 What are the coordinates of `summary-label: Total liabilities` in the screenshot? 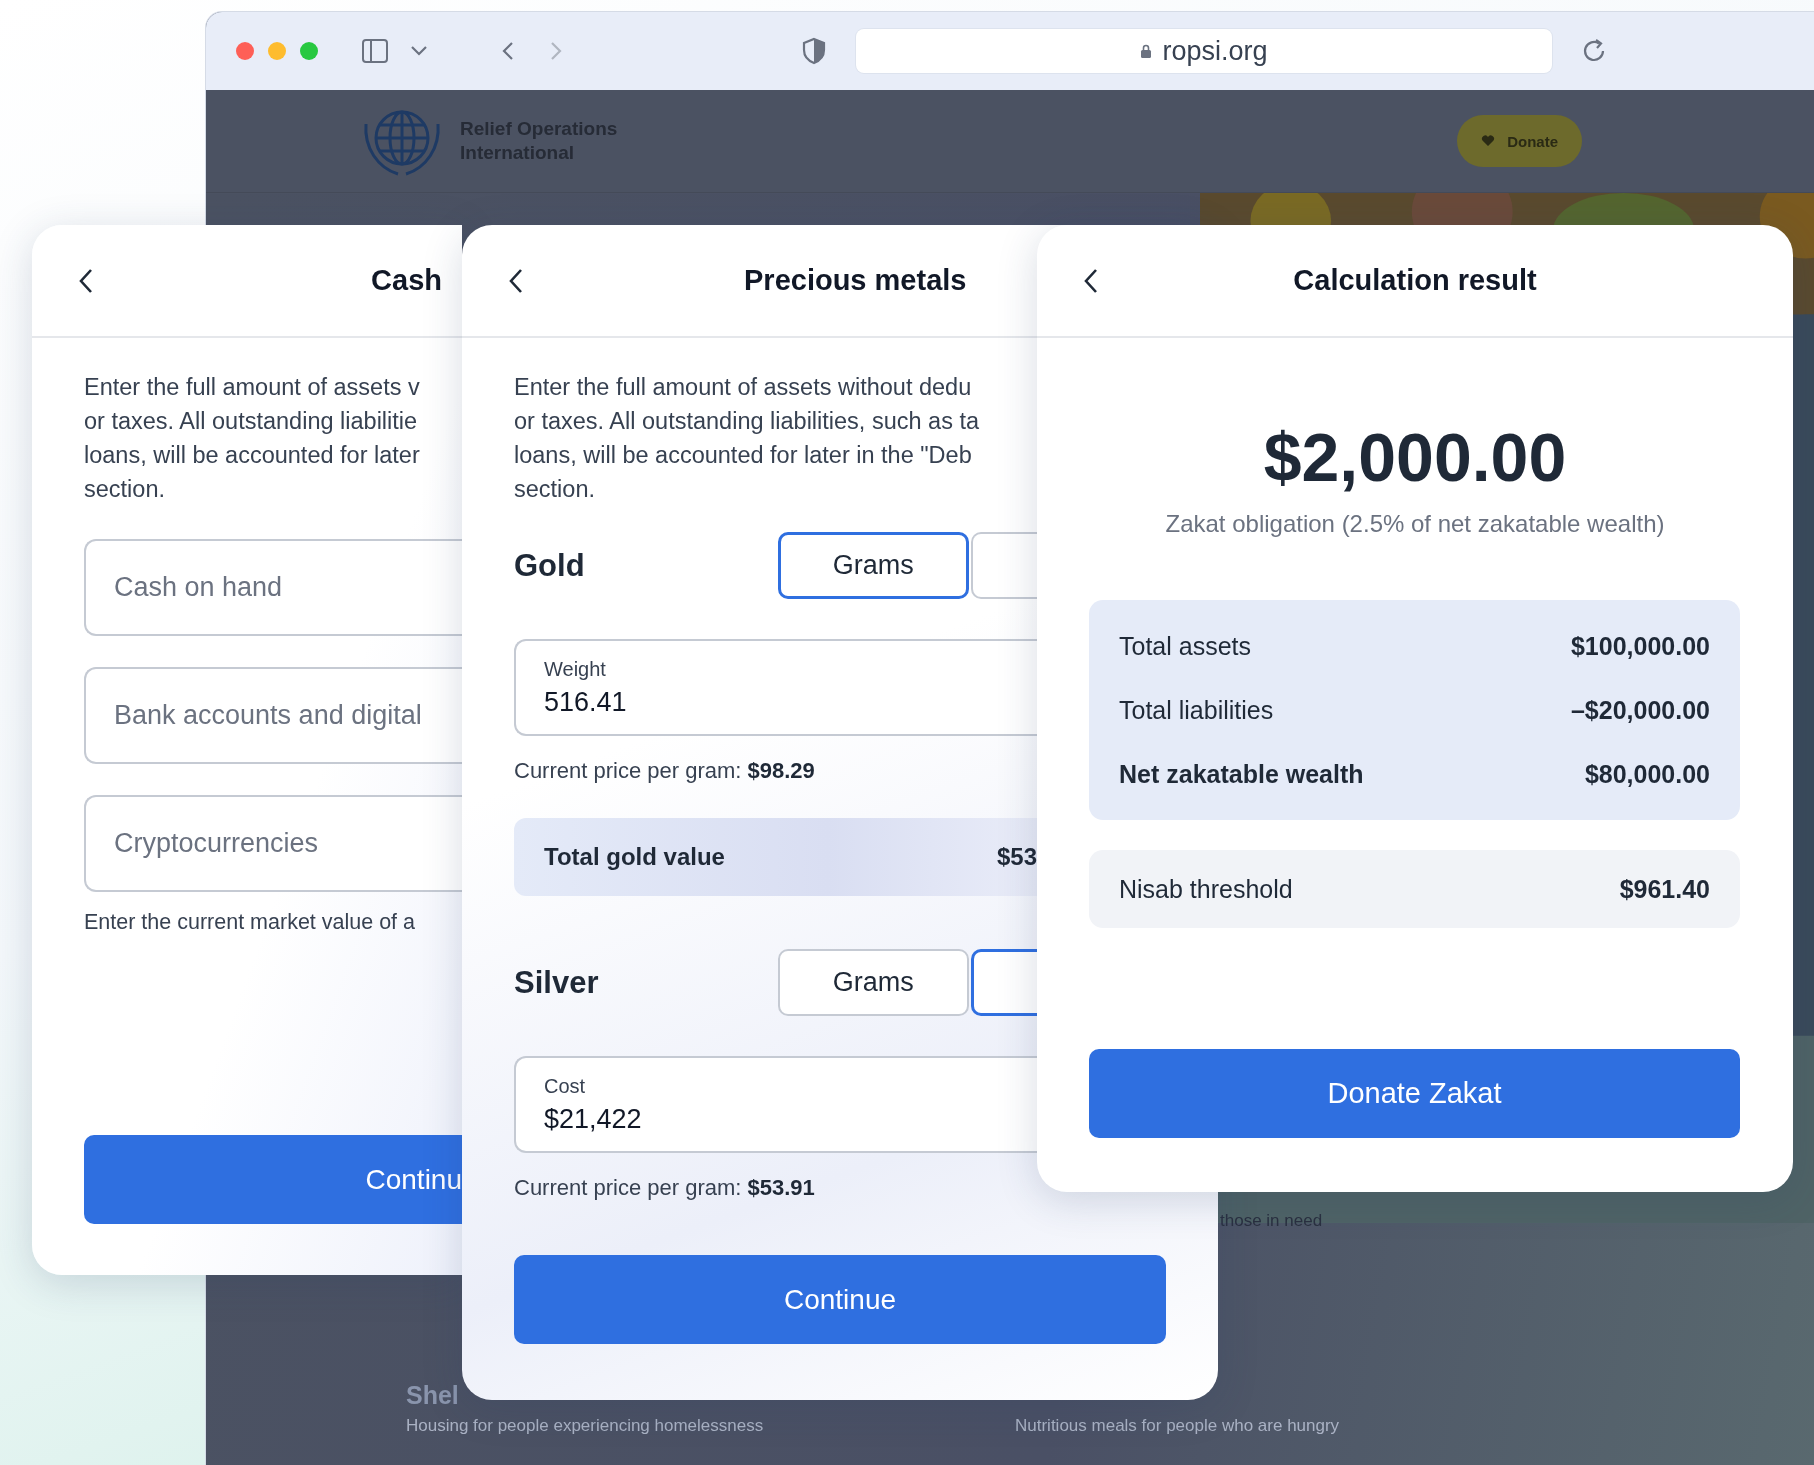 It's located at (1196, 710).